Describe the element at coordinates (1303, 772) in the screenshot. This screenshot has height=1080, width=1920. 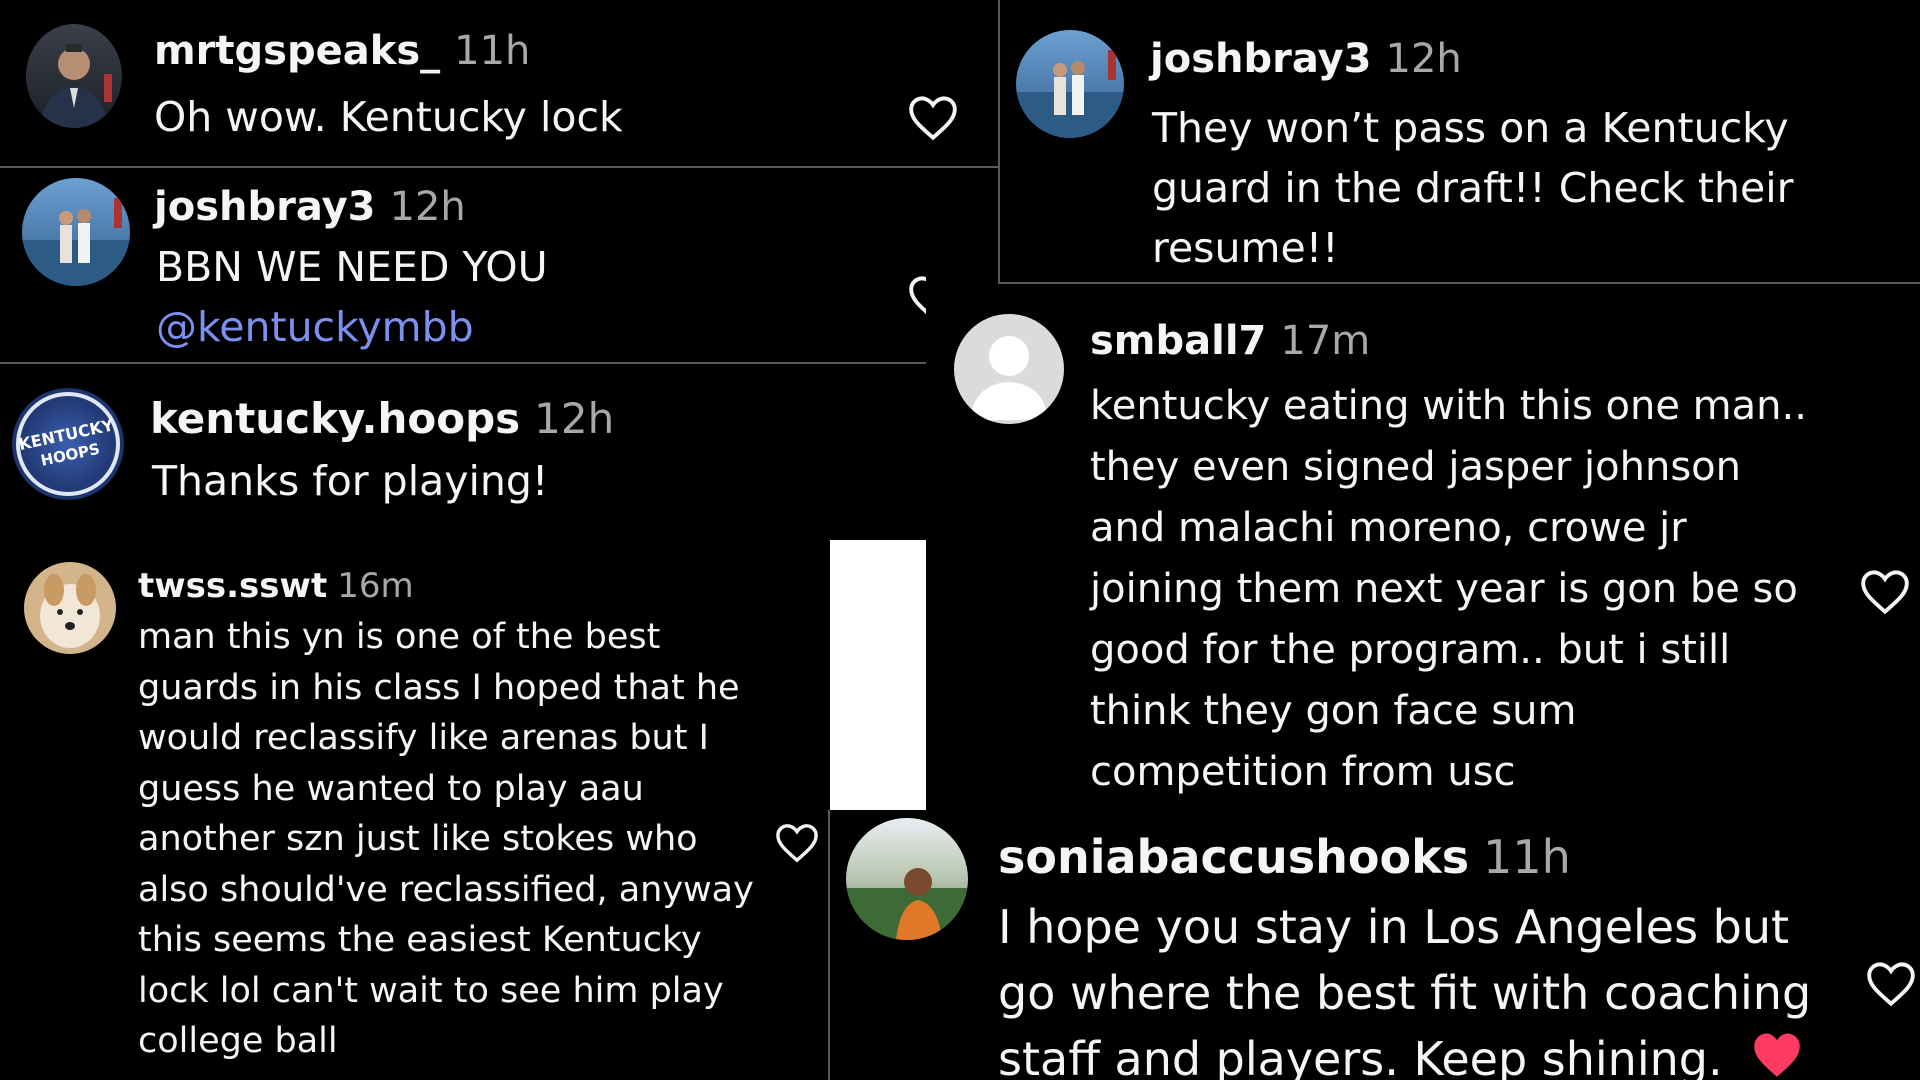
I see `comment-line: competition from usc` at that location.